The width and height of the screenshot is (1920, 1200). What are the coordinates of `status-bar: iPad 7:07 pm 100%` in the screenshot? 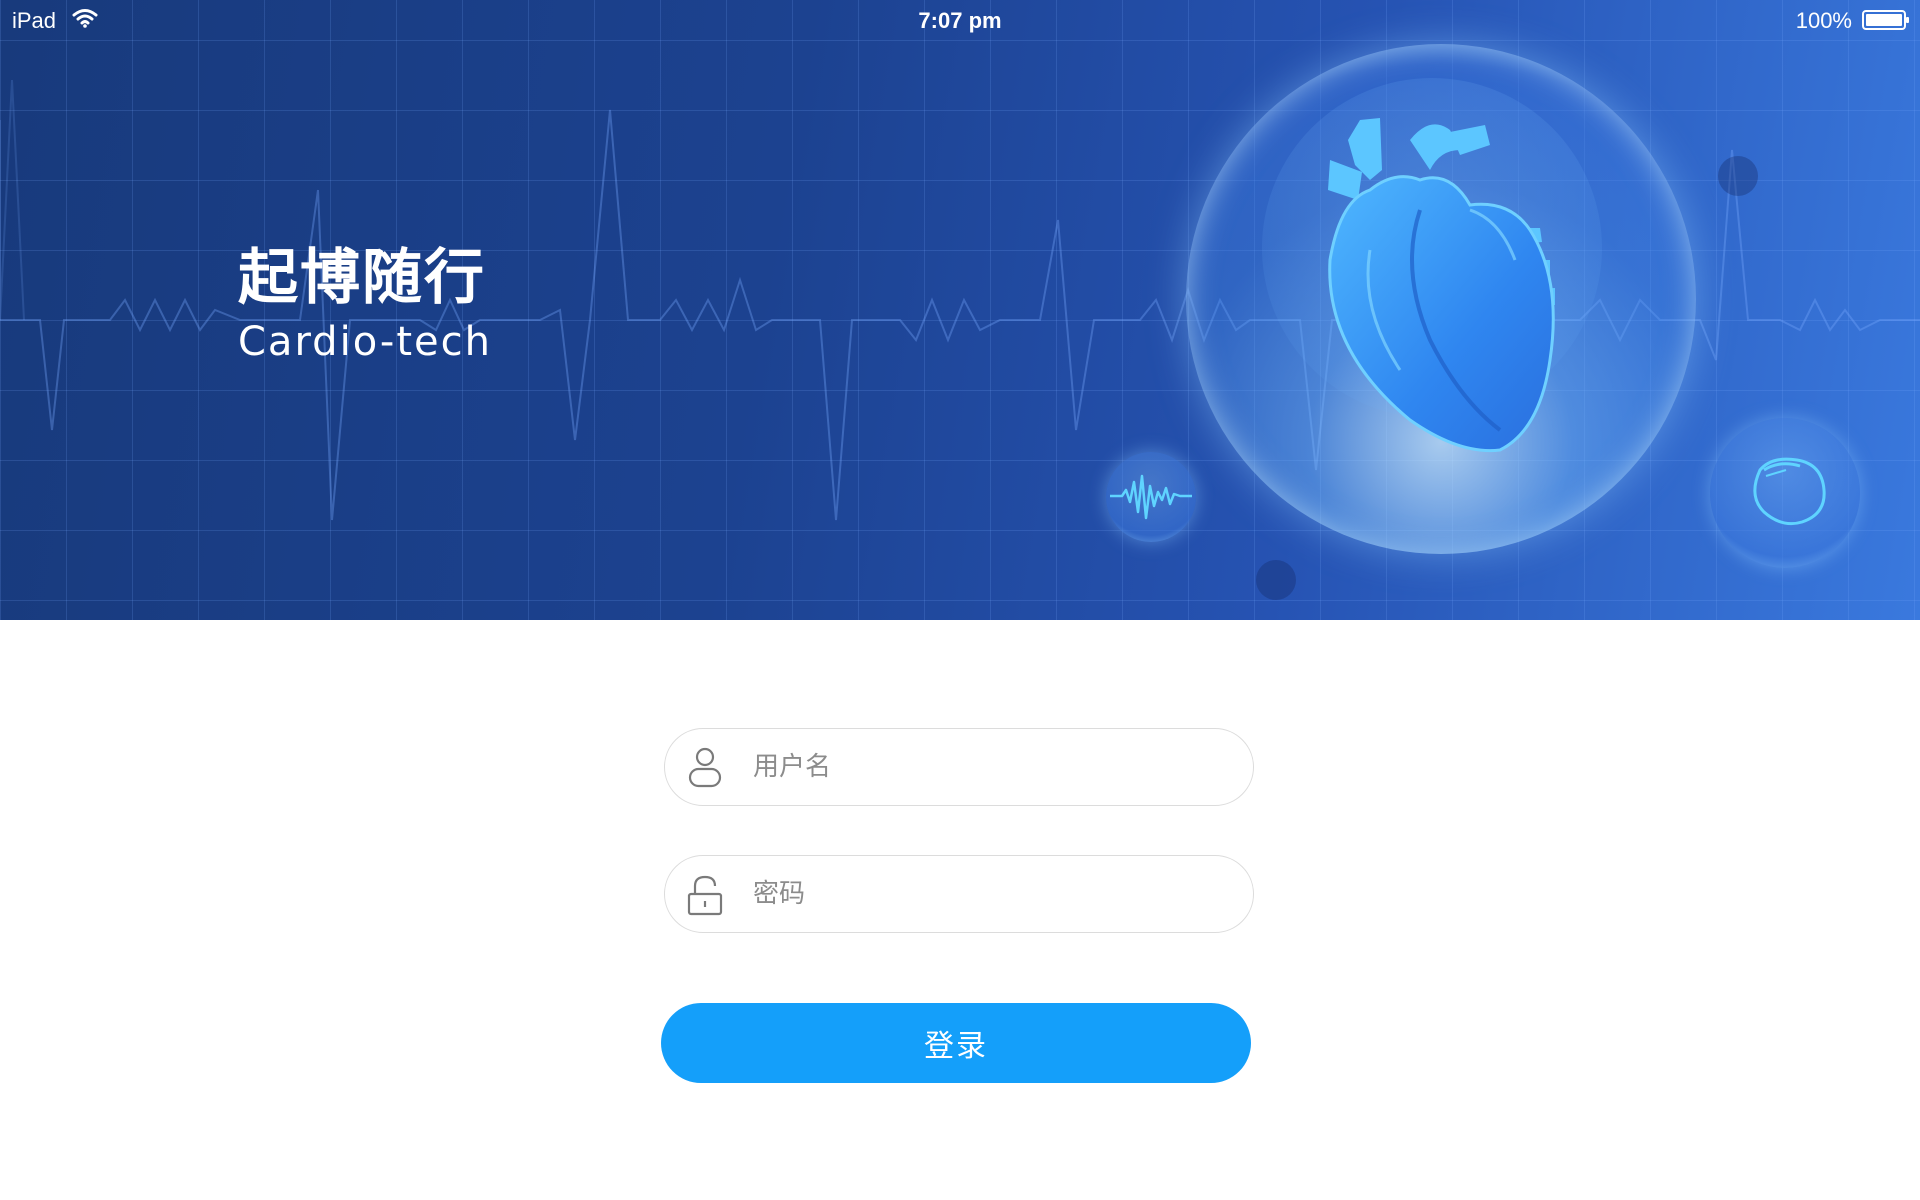 It's located at (960, 20).